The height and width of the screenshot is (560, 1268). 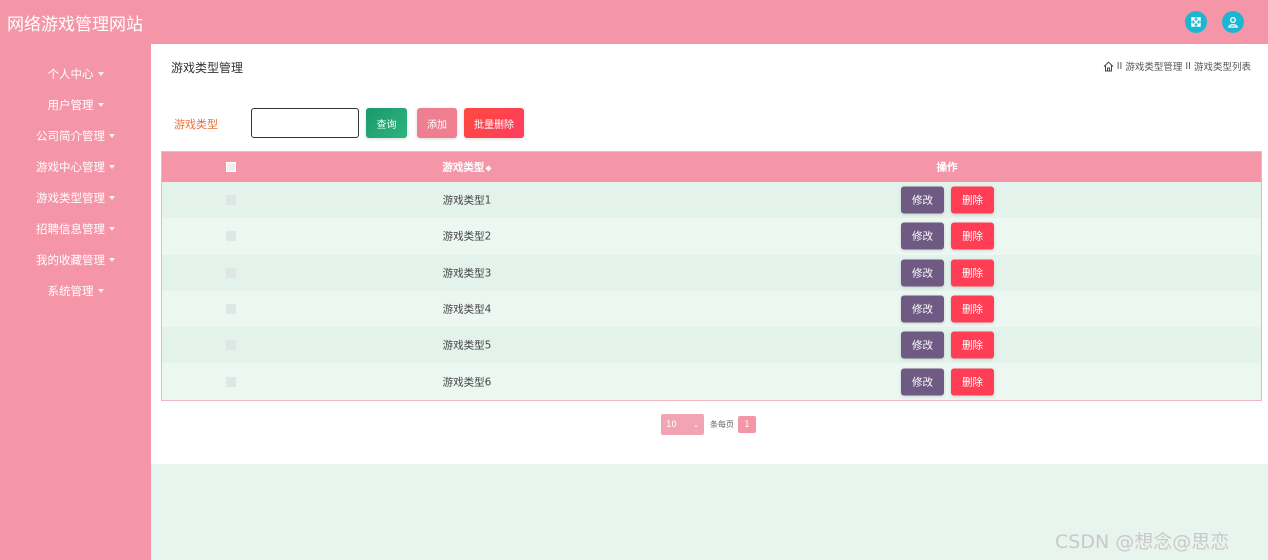 I want to click on breadcrumb-item-game-types: 游戏类型管理, so click(x=1153, y=66).